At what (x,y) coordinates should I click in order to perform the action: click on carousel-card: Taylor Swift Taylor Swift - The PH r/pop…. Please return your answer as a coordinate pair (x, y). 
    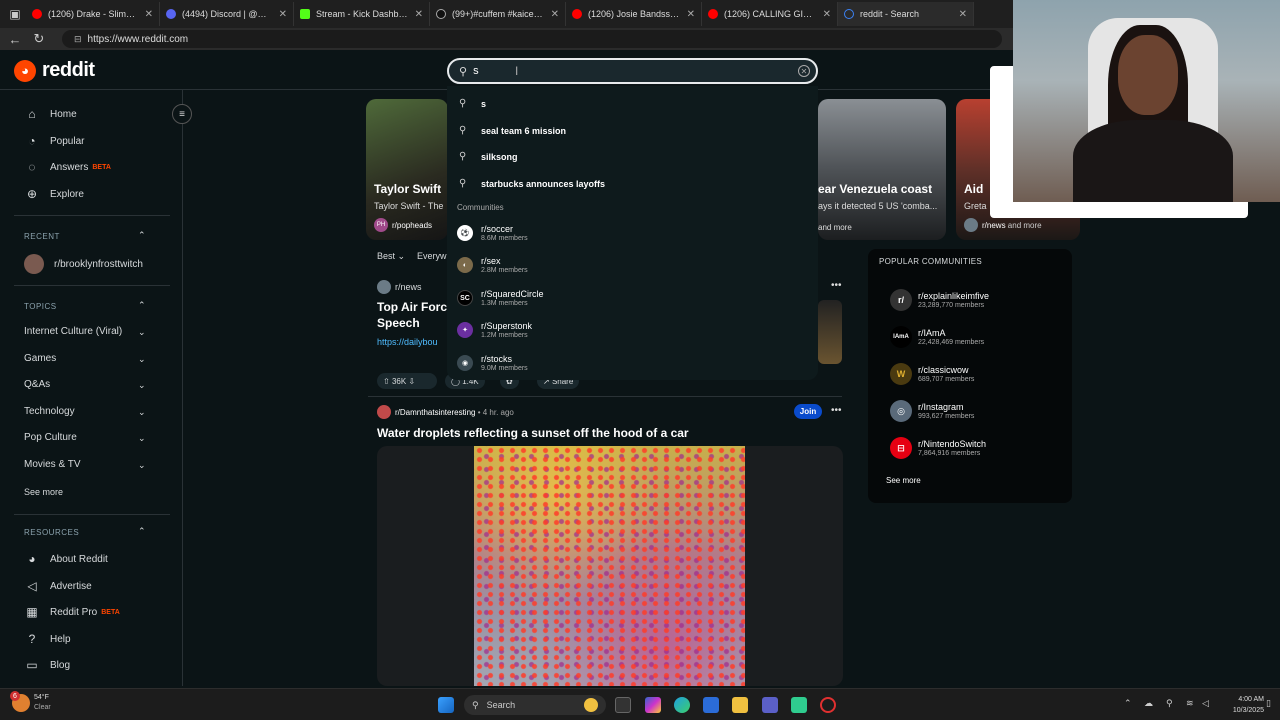
    Looking at the image, I should click on (407, 169).